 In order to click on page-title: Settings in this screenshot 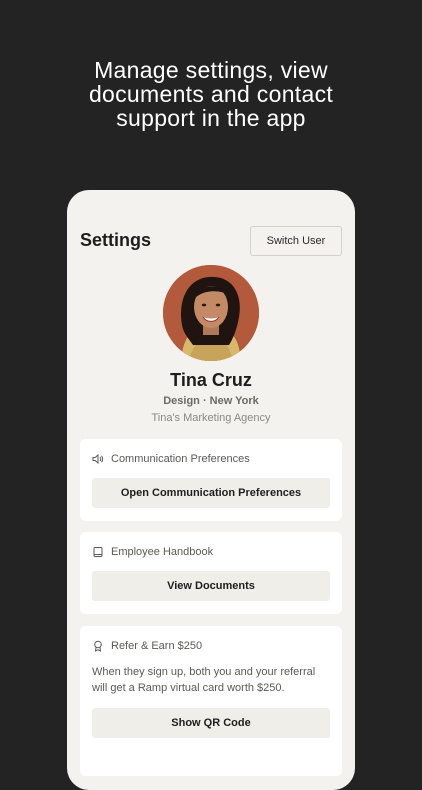, I will do `click(116, 240)`.